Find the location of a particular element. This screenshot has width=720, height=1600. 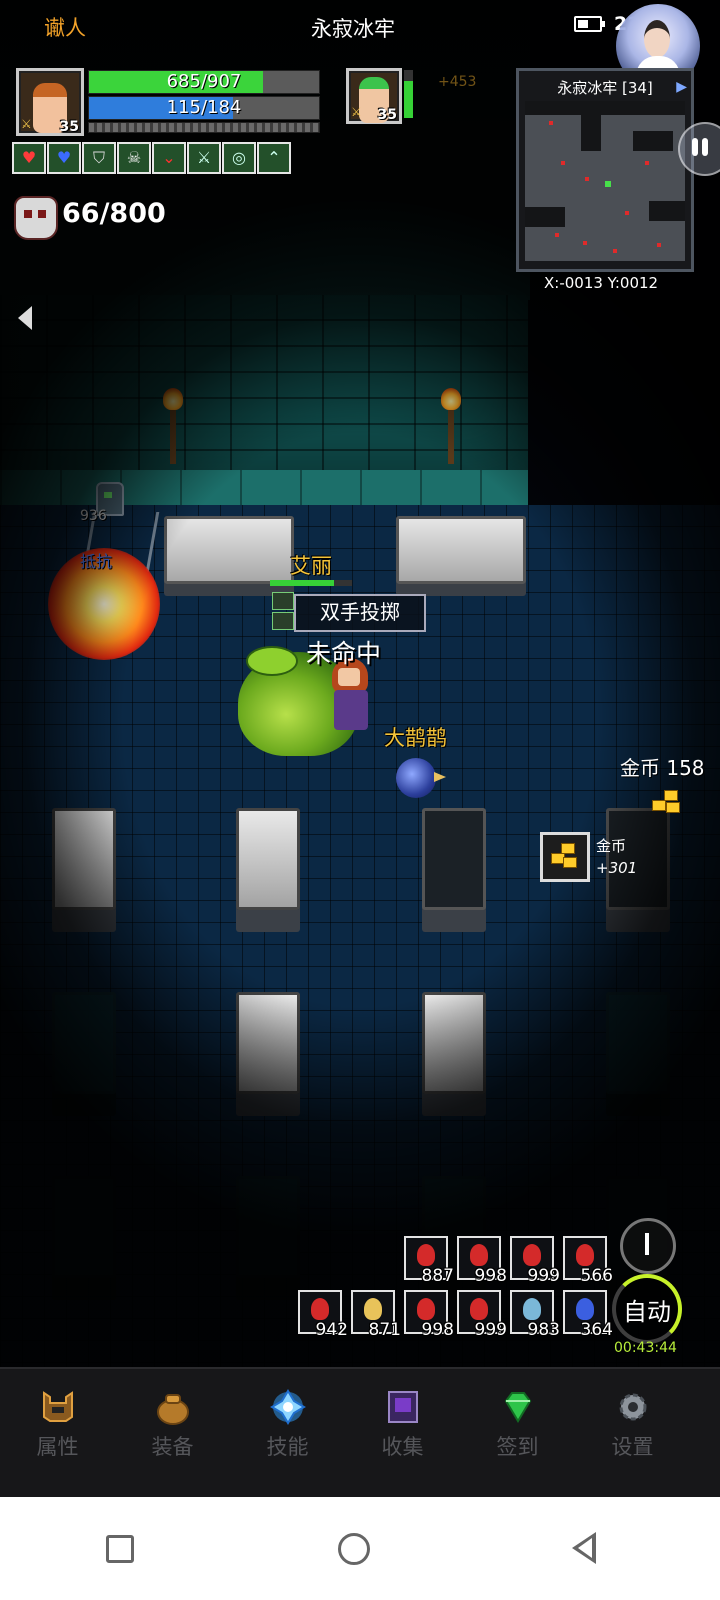

auto-battle-timer: 00:43:44 is located at coordinates (645, 1348).